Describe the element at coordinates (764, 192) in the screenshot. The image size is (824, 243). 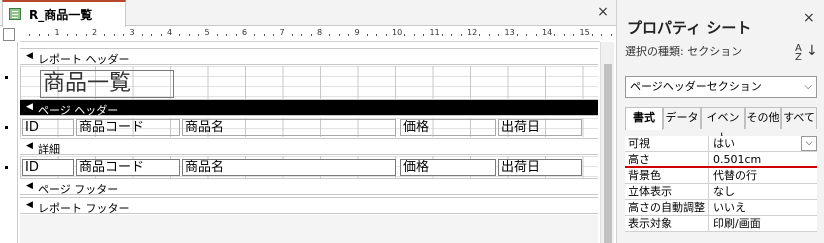
I see `property-value: なし` at that location.